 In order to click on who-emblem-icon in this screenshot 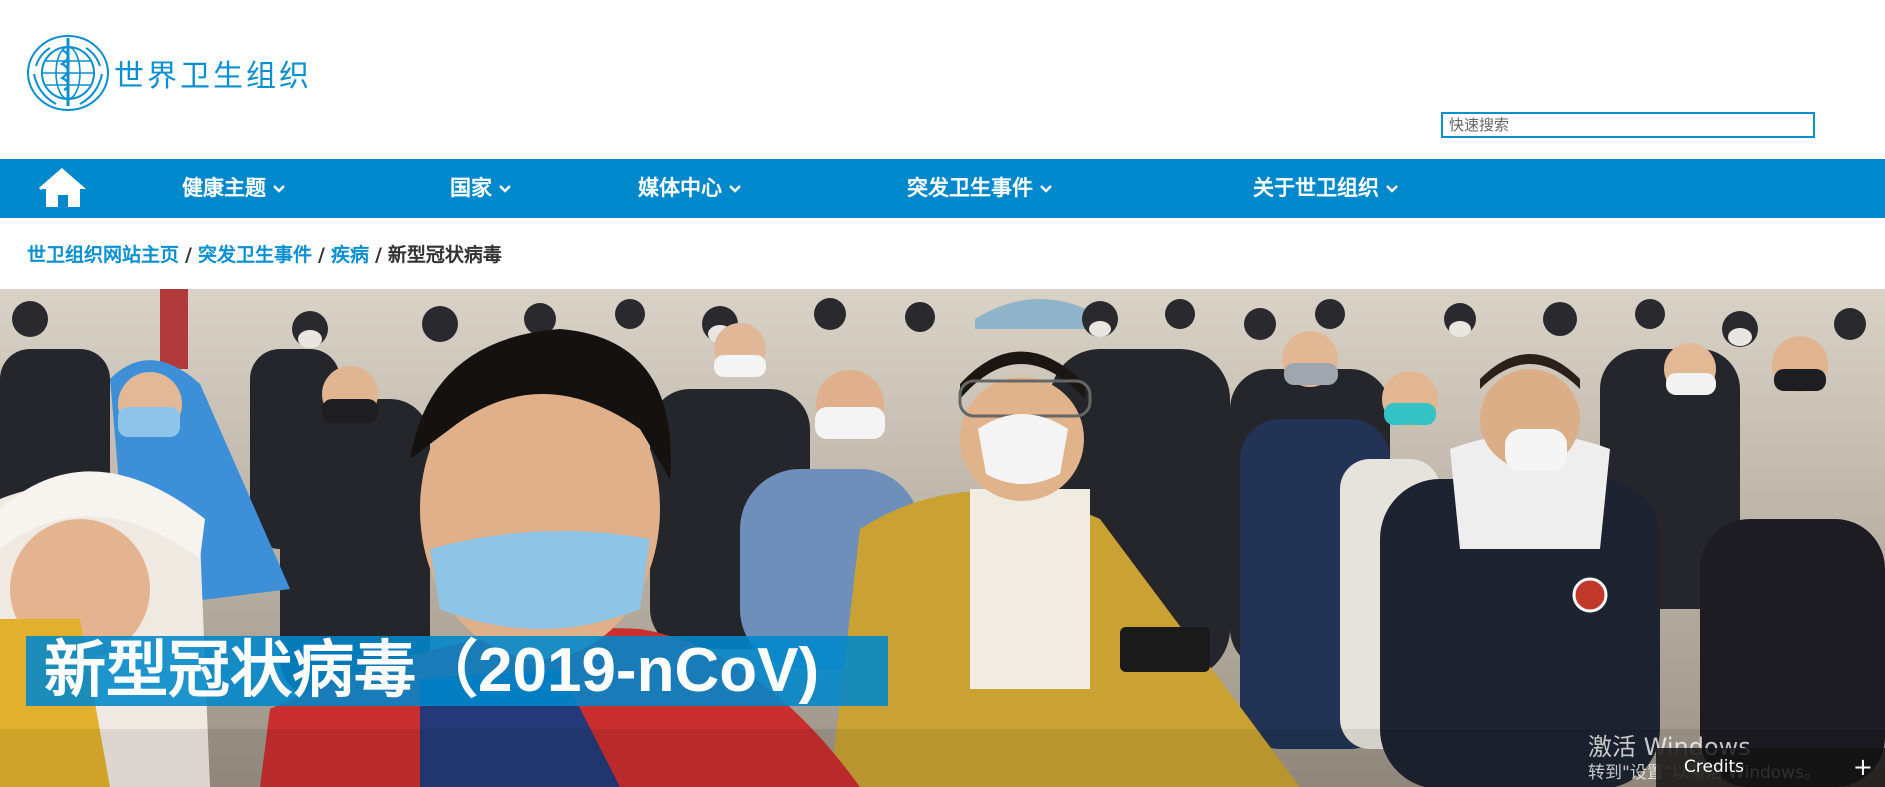, I will do `click(68, 73)`.